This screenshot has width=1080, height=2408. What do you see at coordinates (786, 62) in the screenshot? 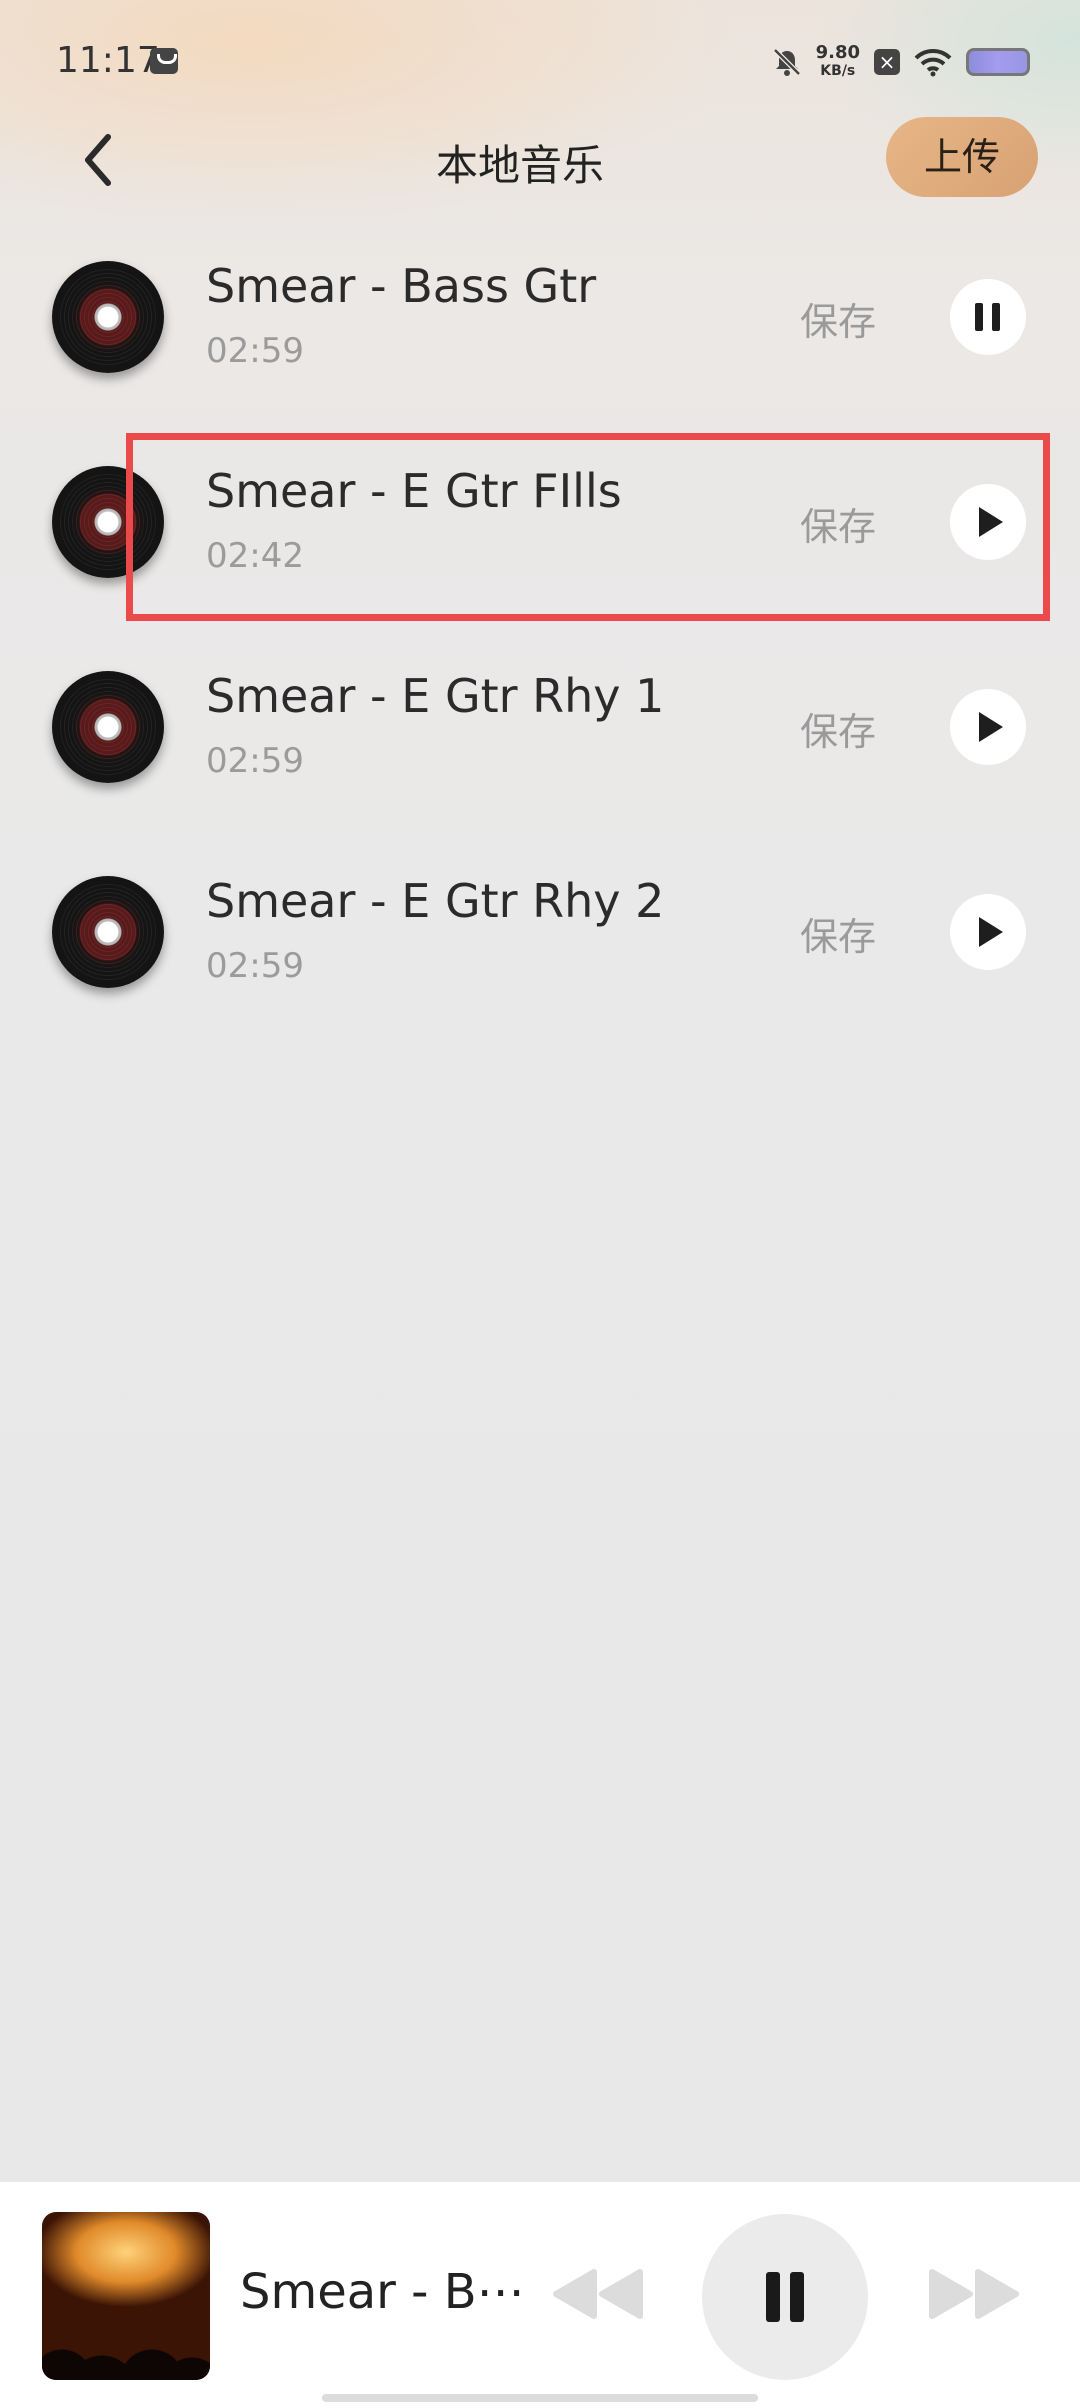
I see `mute-bell-icon` at bounding box center [786, 62].